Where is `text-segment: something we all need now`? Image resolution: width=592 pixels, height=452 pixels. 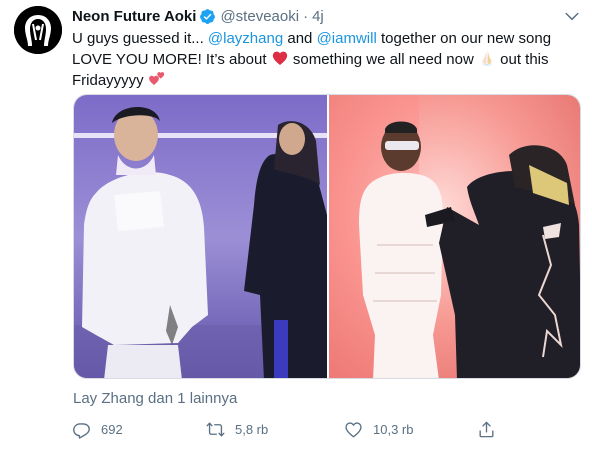 text-segment: something we all need now is located at coordinates (383, 59).